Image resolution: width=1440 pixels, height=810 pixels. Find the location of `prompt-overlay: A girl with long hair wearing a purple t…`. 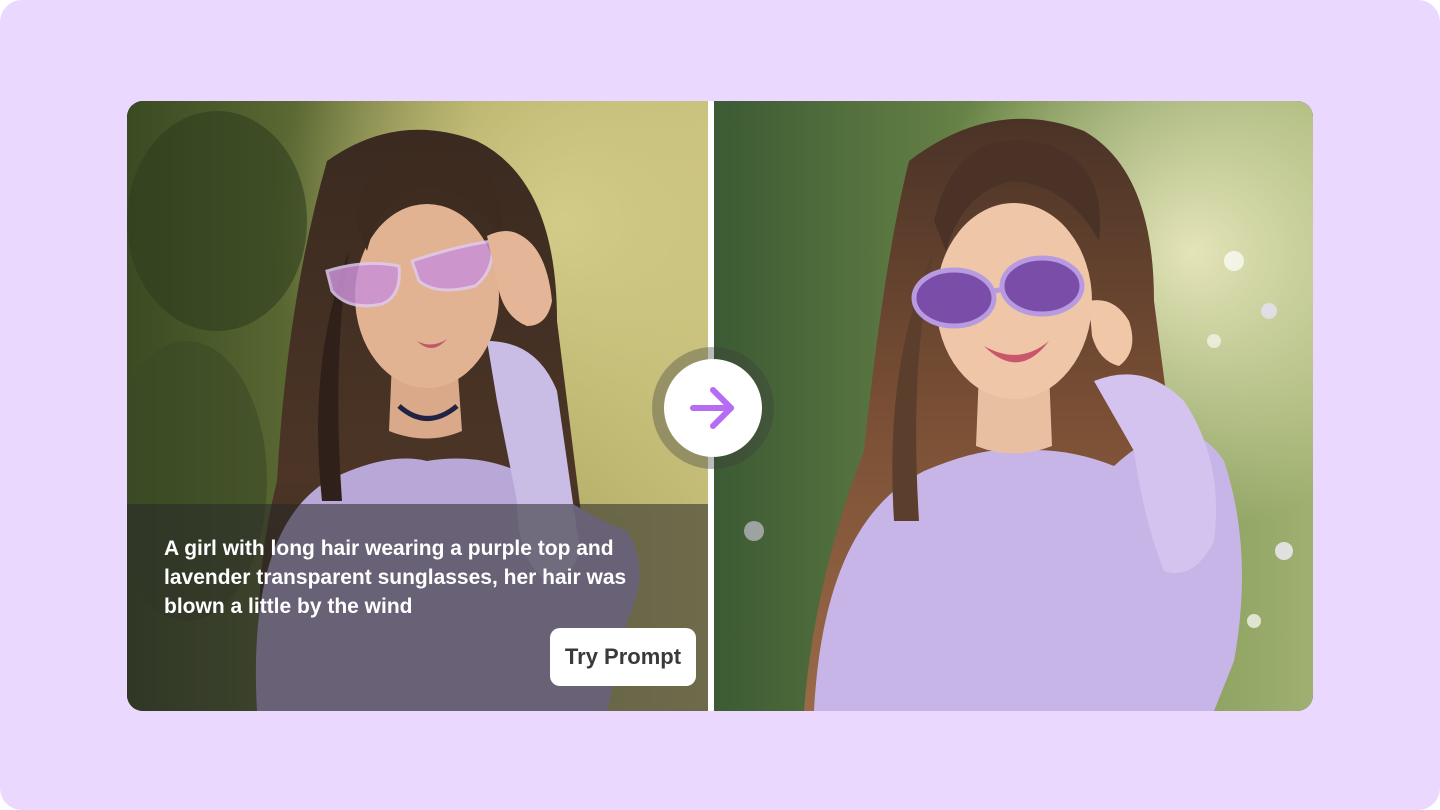

prompt-overlay: A girl with long hair wearing a purple t… is located at coordinates (417, 607).